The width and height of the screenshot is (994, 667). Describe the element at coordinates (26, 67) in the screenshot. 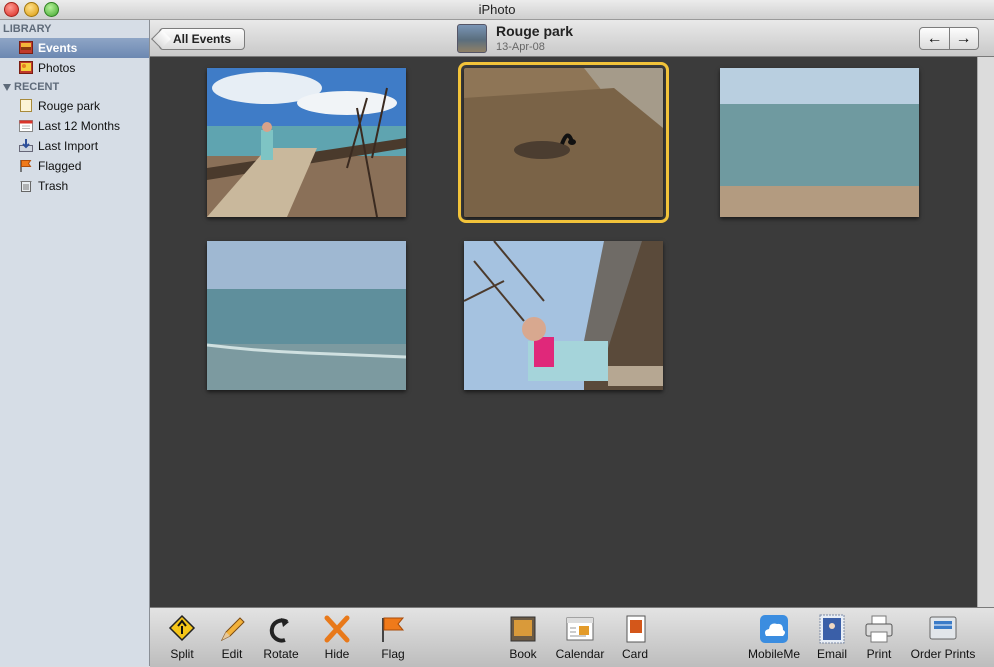

I see `photos-icon` at that location.